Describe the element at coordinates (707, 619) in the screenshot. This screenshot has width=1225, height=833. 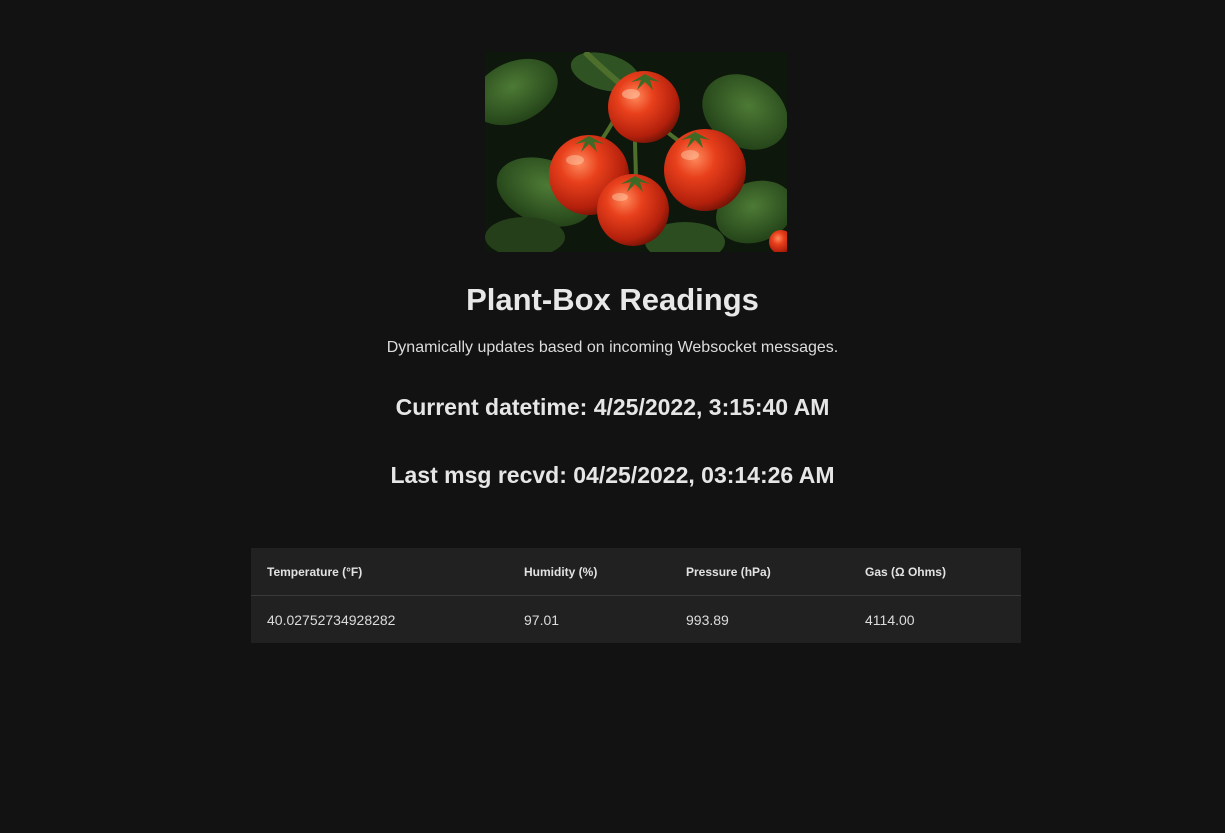
I see `cell-pressure: 993.89` at that location.